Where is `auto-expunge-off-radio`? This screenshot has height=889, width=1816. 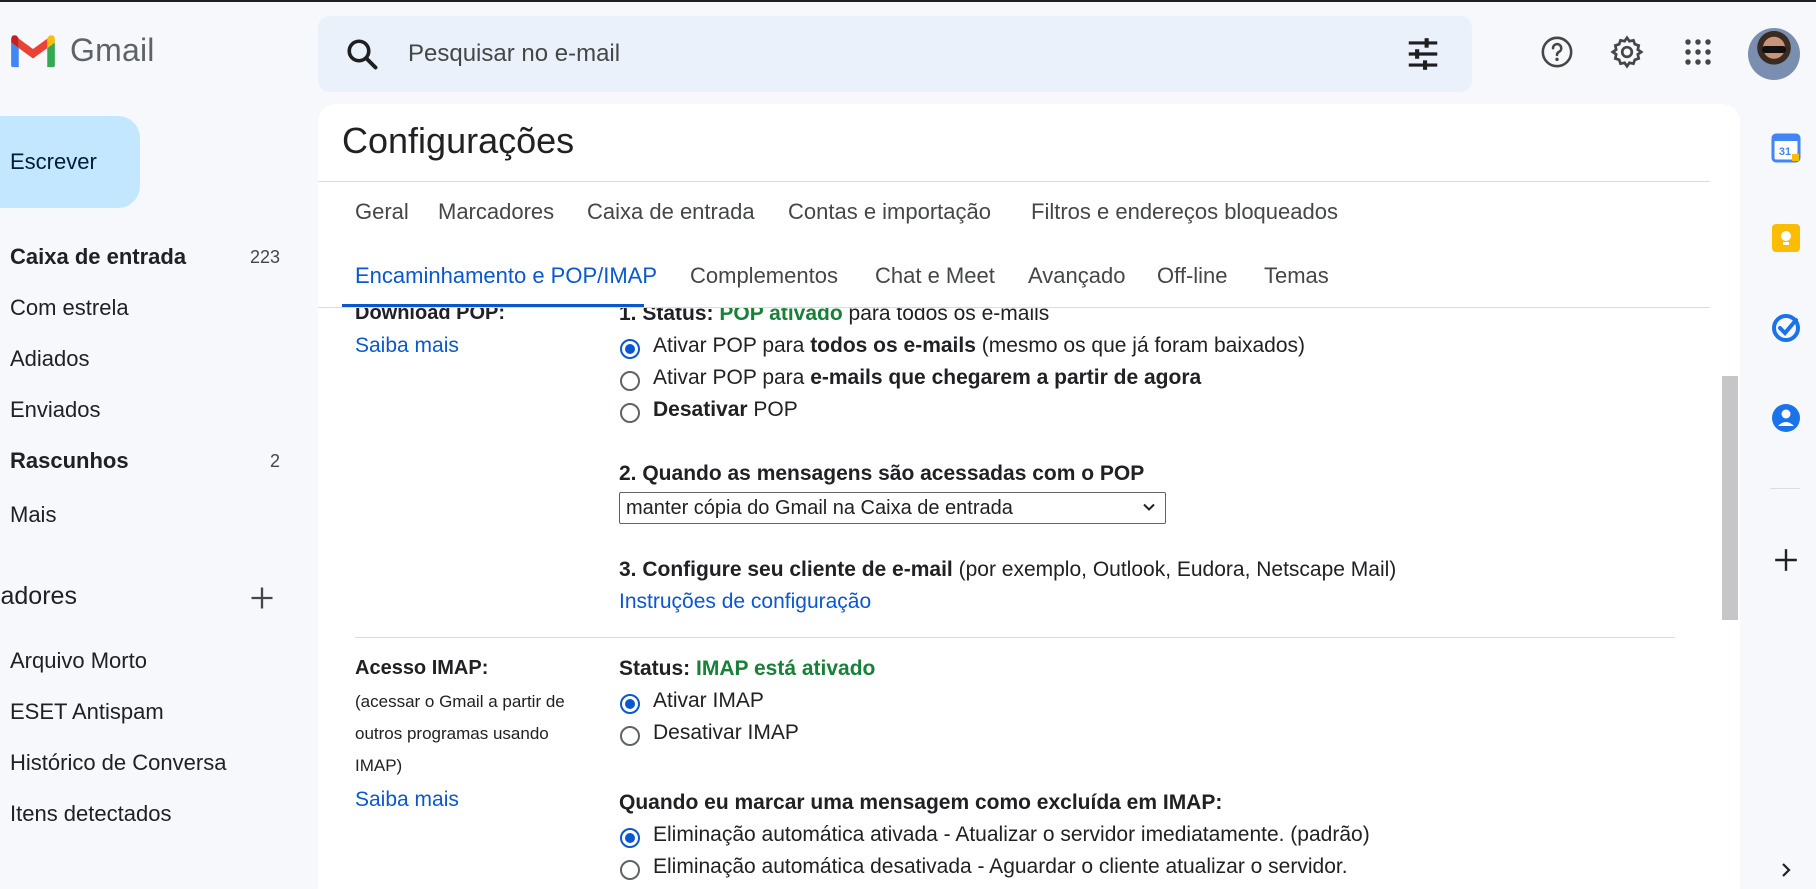
auto-expunge-off-radio is located at coordinates (630, 870).